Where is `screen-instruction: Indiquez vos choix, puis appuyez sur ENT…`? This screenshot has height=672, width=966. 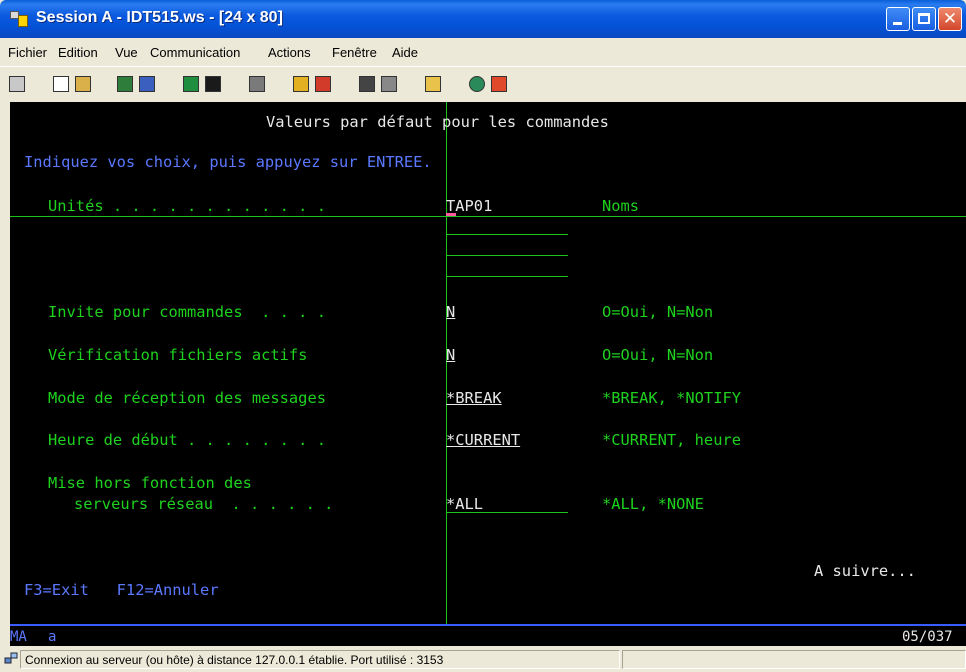 screen-instruction: Indiquez vos choix, puis appuyez sur ENT… is located at coordinates (228, 162).